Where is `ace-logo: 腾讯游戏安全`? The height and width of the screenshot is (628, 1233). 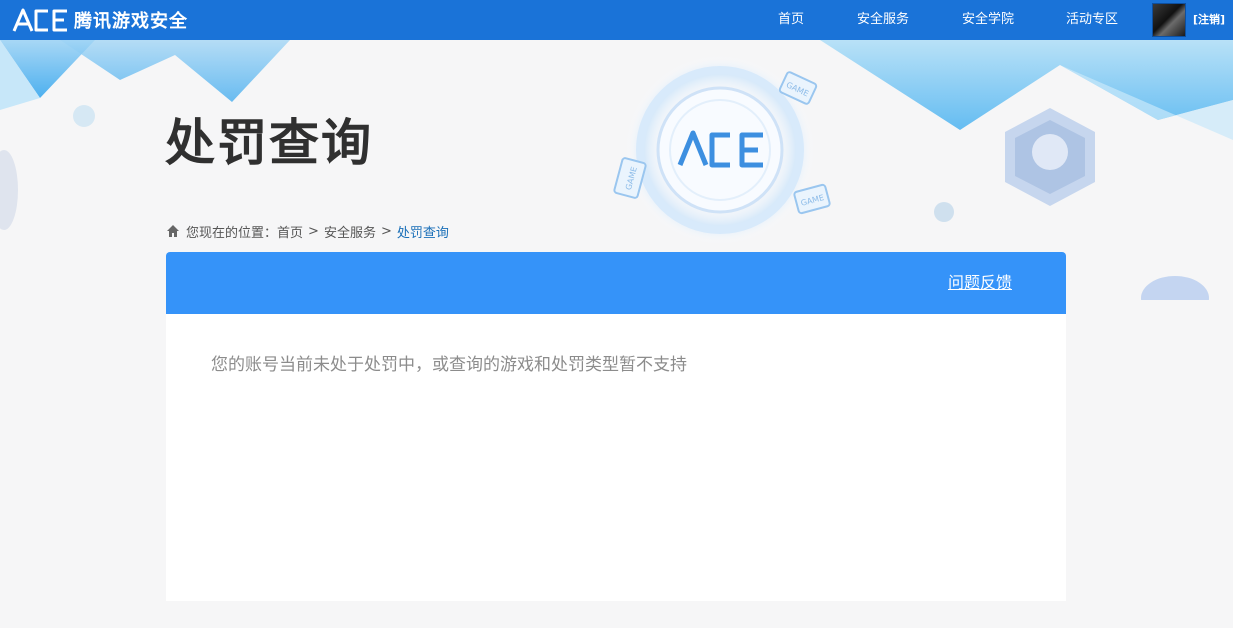 ace-logo: 腾讯游戏安全 is located at coordinates (100, 20).